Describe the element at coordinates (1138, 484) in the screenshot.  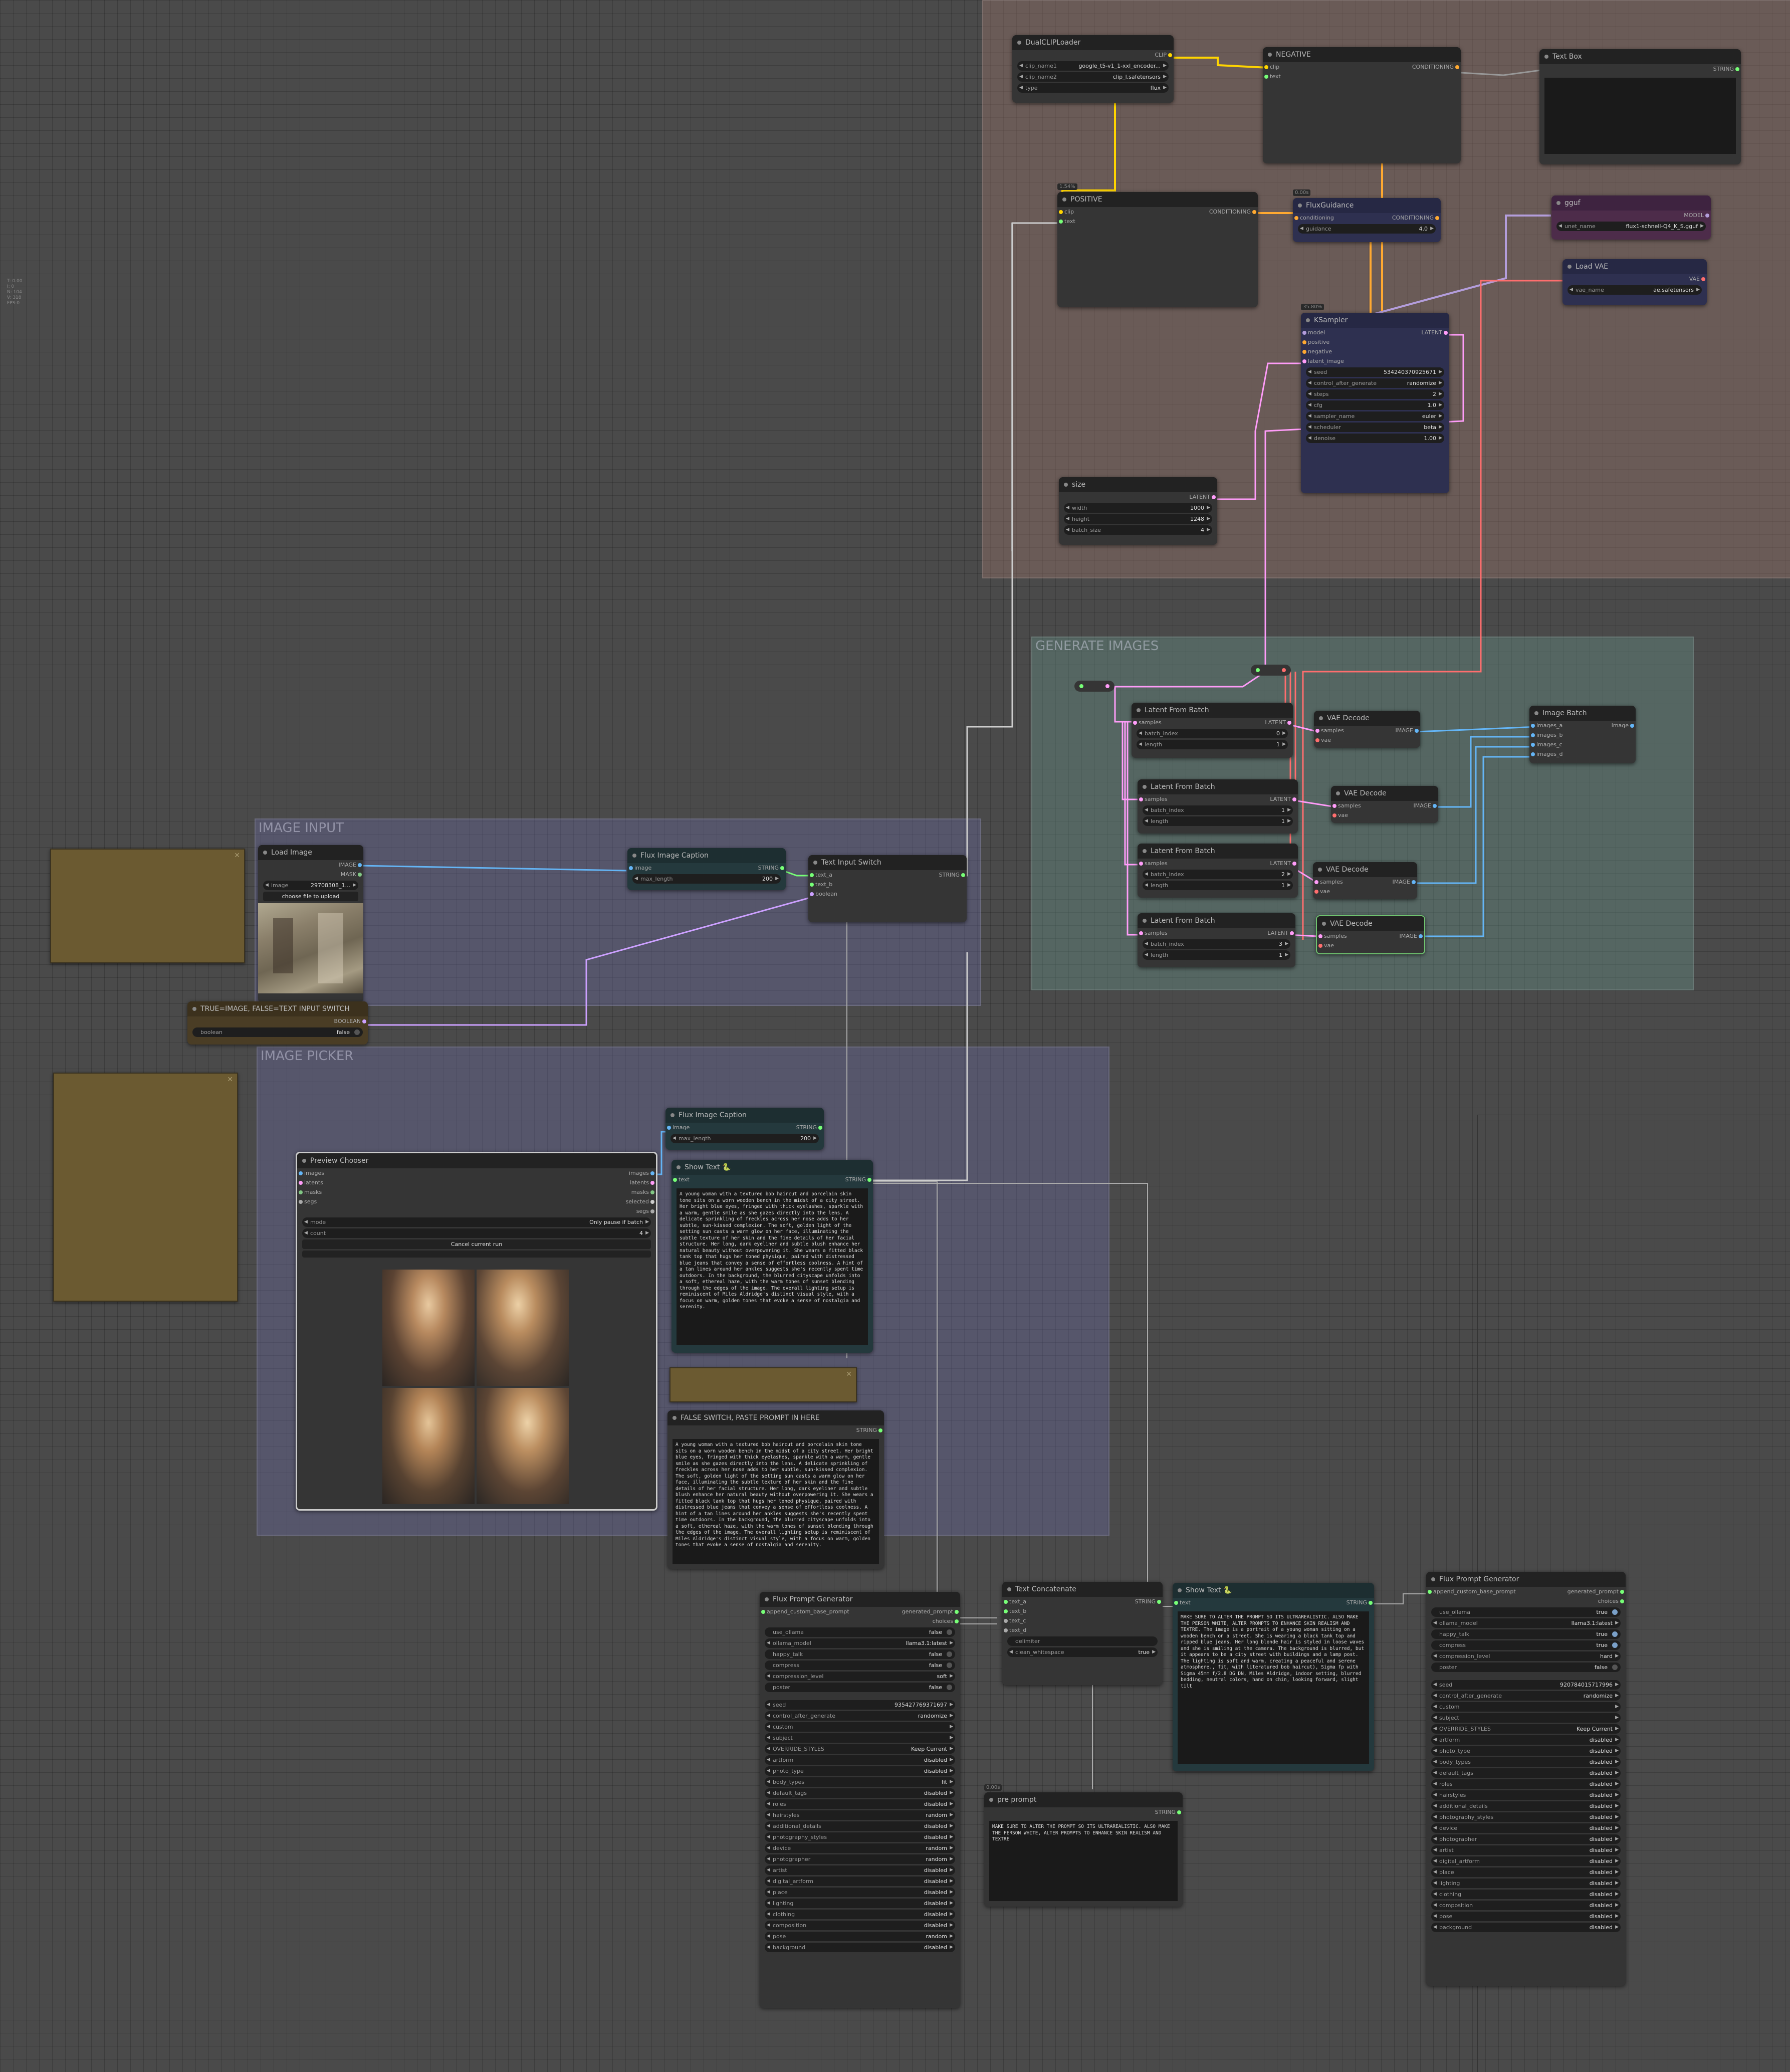
I see `node-title: size` at that location.